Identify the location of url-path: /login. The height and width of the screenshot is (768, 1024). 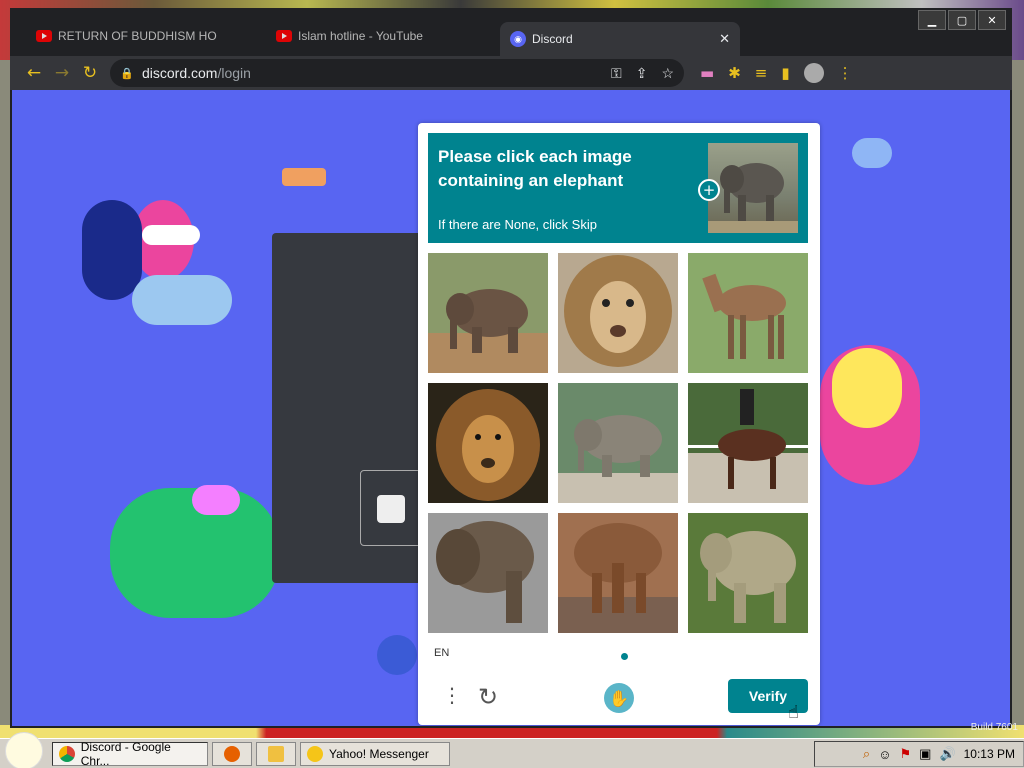
(234, 73).